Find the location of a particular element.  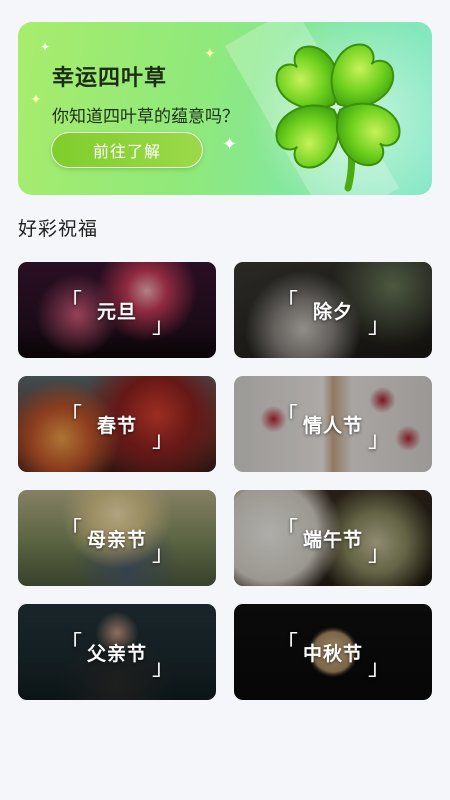

card-new-year: 「 元旦 」 is located at coordinates (117, 310).